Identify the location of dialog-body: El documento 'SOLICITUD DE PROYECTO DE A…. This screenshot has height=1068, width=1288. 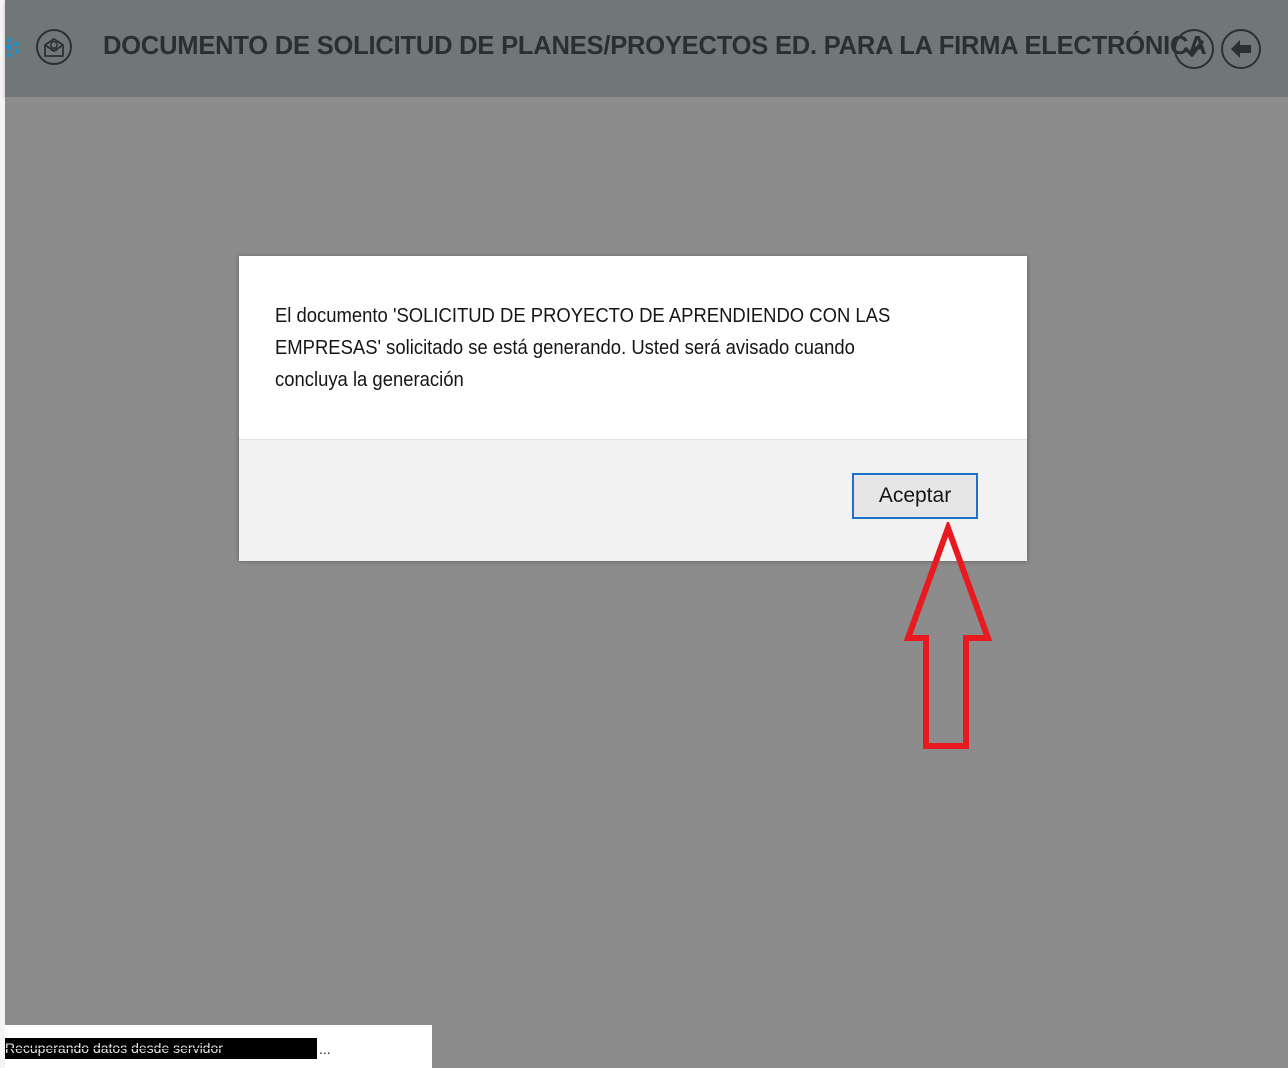
(633, 347).